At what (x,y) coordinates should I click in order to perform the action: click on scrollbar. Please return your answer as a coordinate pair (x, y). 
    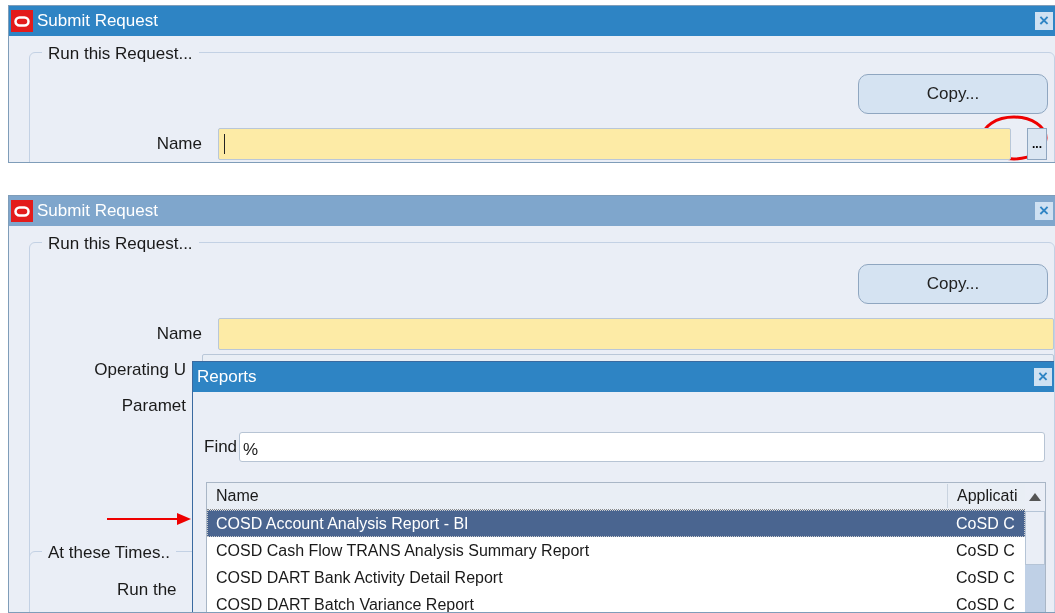
    Looking at the image, I should click on (1035, 547).